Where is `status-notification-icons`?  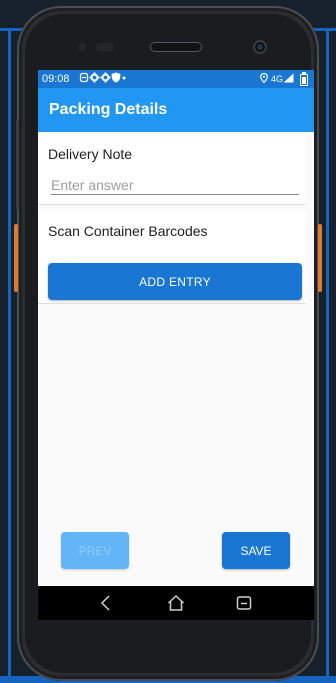
status-notification-icons is located at coordinates (103, 78).